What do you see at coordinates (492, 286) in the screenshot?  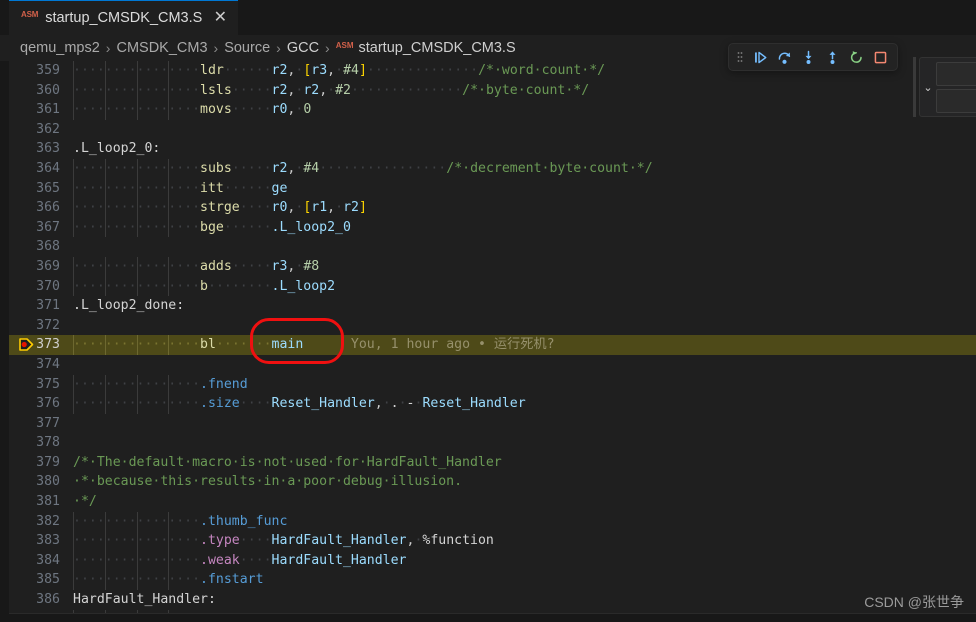 I see `code-line: 370 ················b········.L_loop2` at bounding box center [492, 286].